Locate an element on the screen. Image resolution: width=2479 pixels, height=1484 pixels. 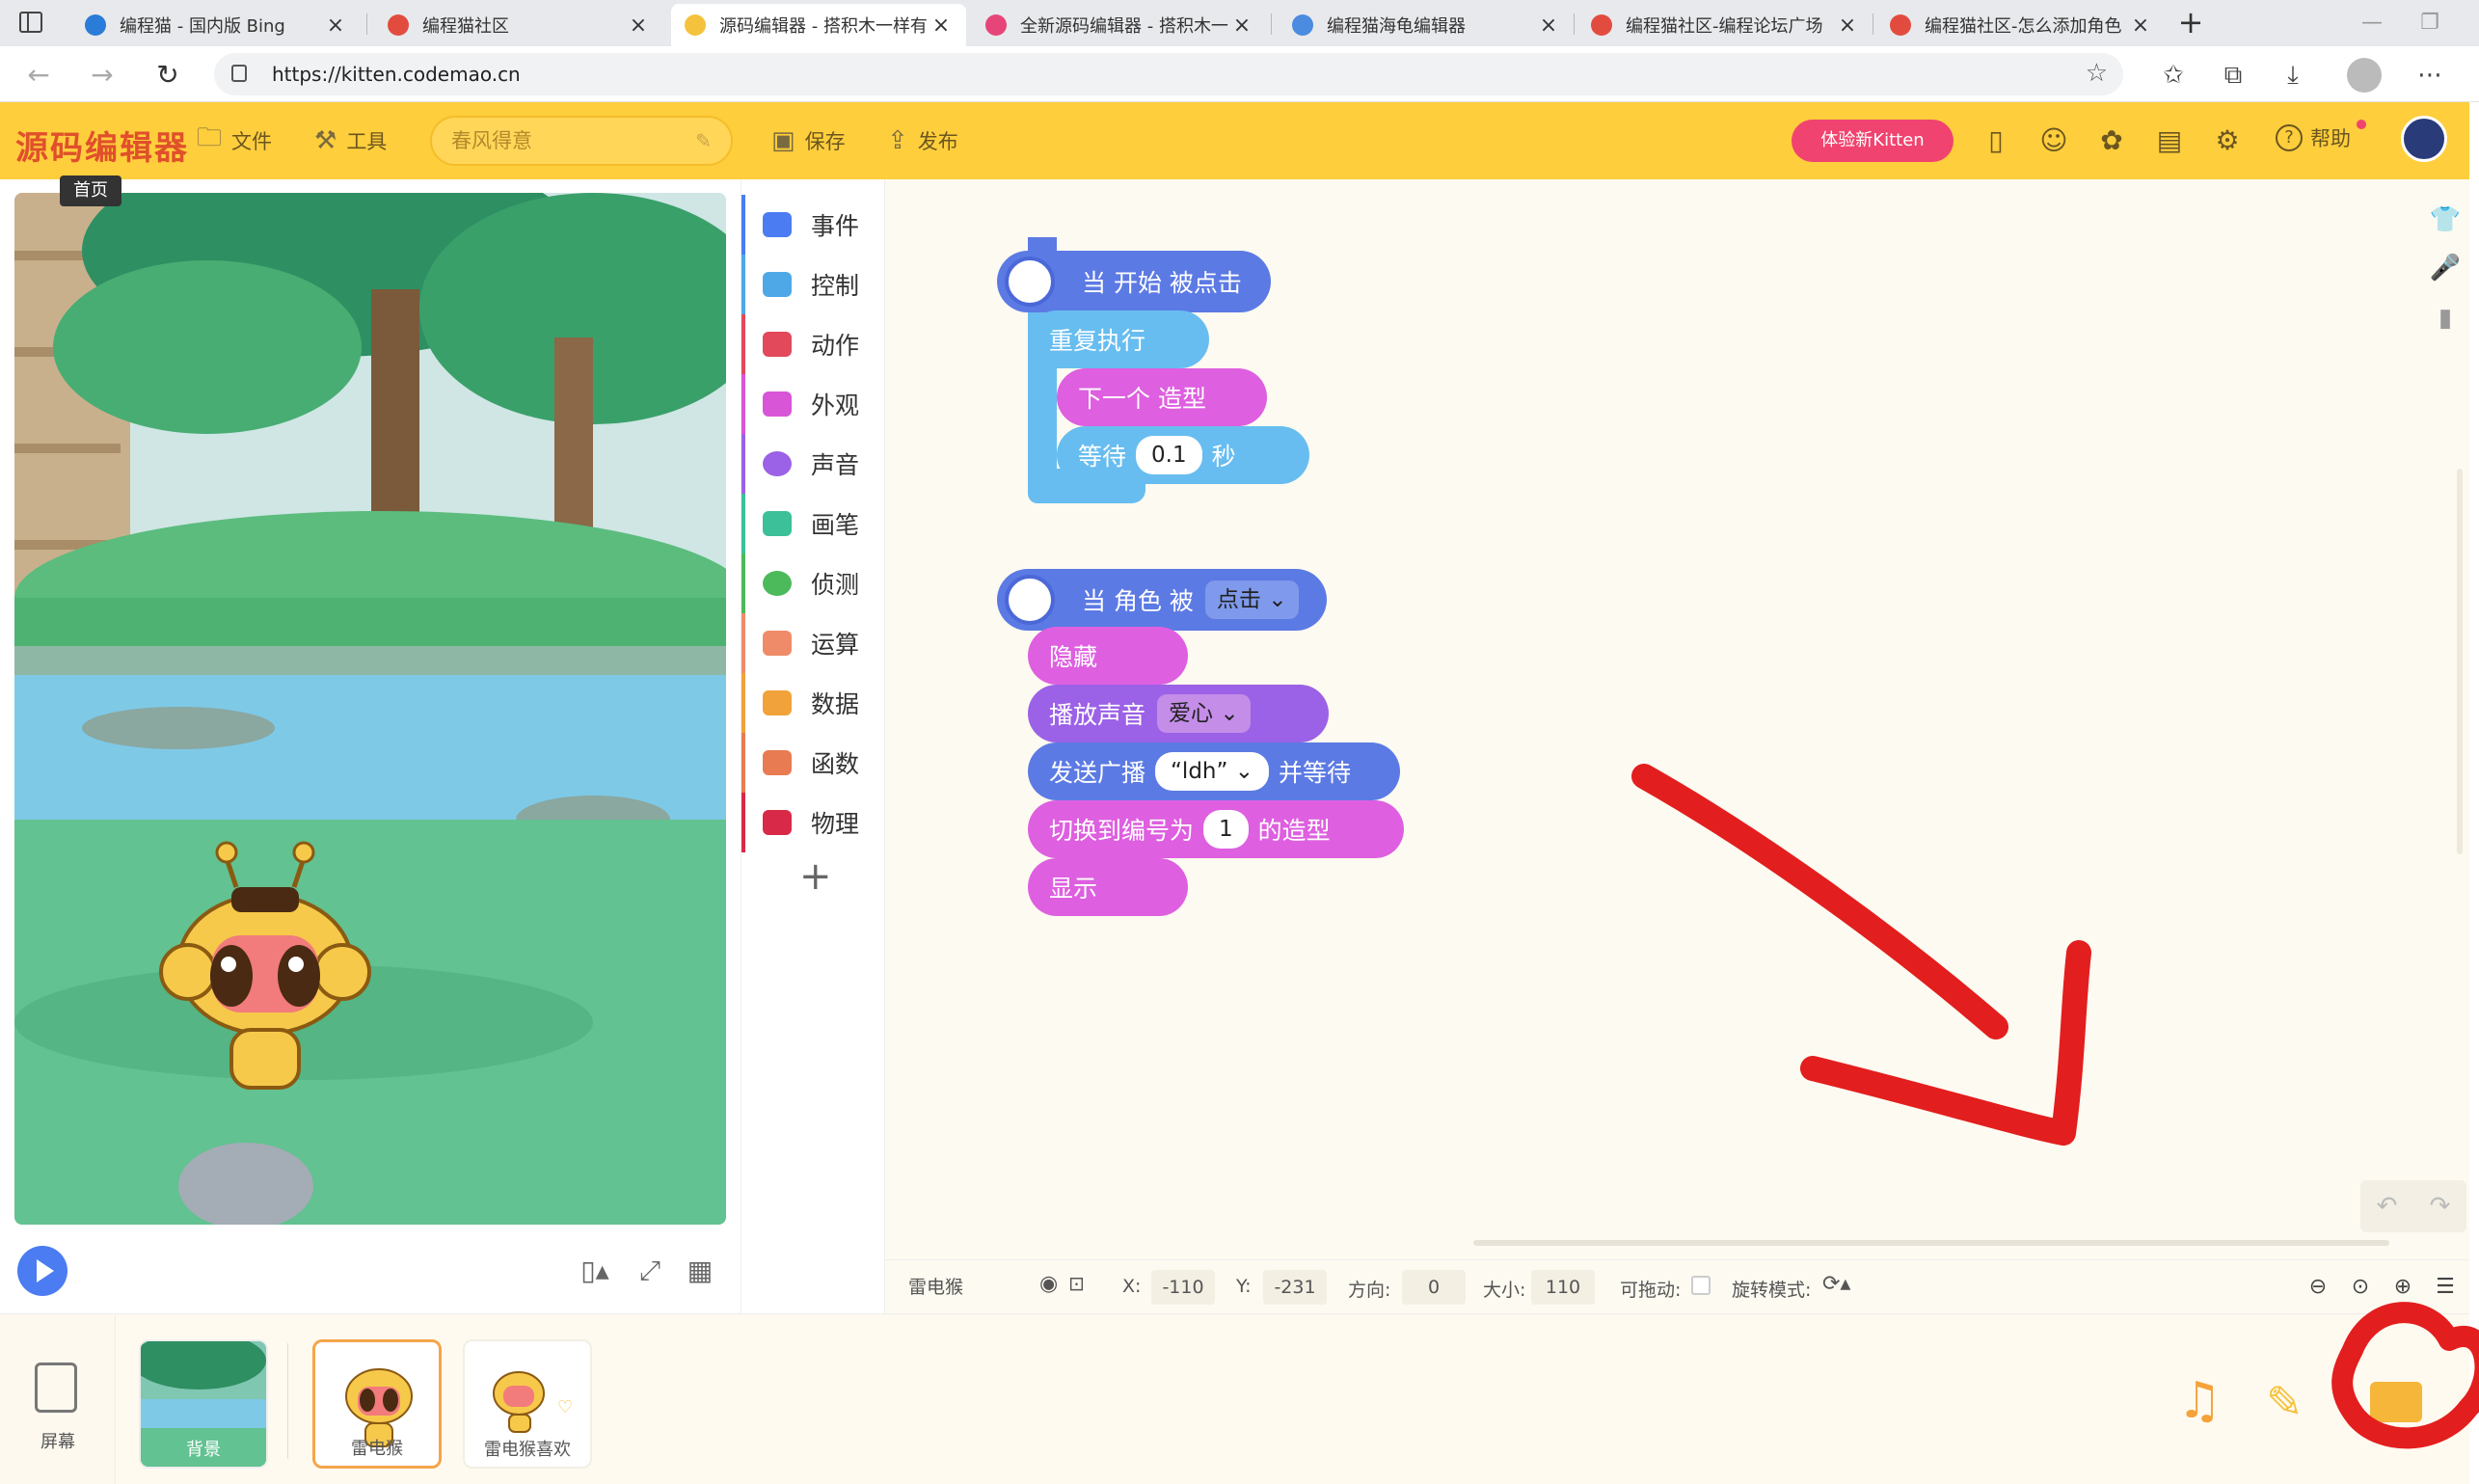
settings-gear-icon: ⚙ is located at coordinates (2227, 140).